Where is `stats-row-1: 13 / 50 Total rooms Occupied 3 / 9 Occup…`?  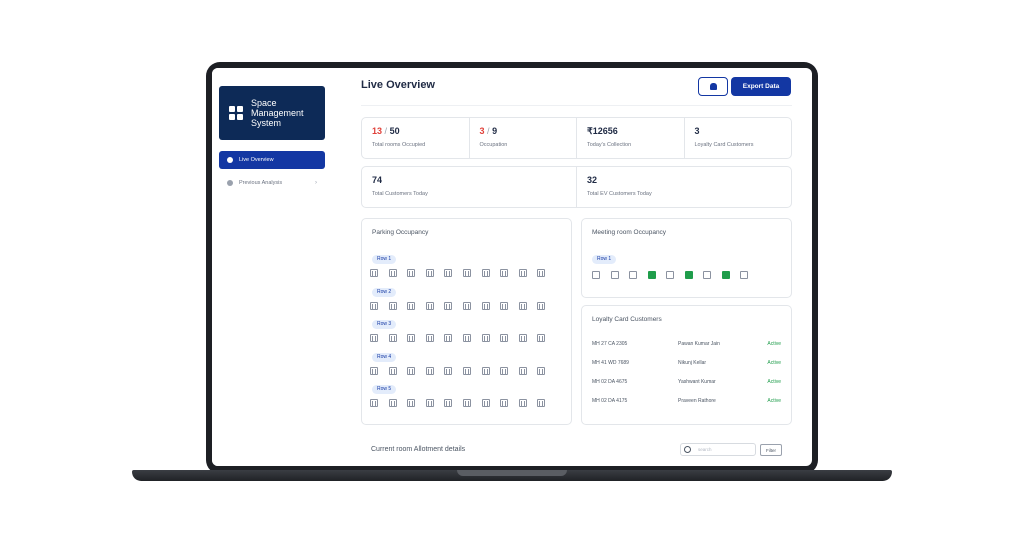 stats-row-1: 13 / 50 Total rooms Occupied 3 / 9 Occup… is located at coordinates (576, 138).